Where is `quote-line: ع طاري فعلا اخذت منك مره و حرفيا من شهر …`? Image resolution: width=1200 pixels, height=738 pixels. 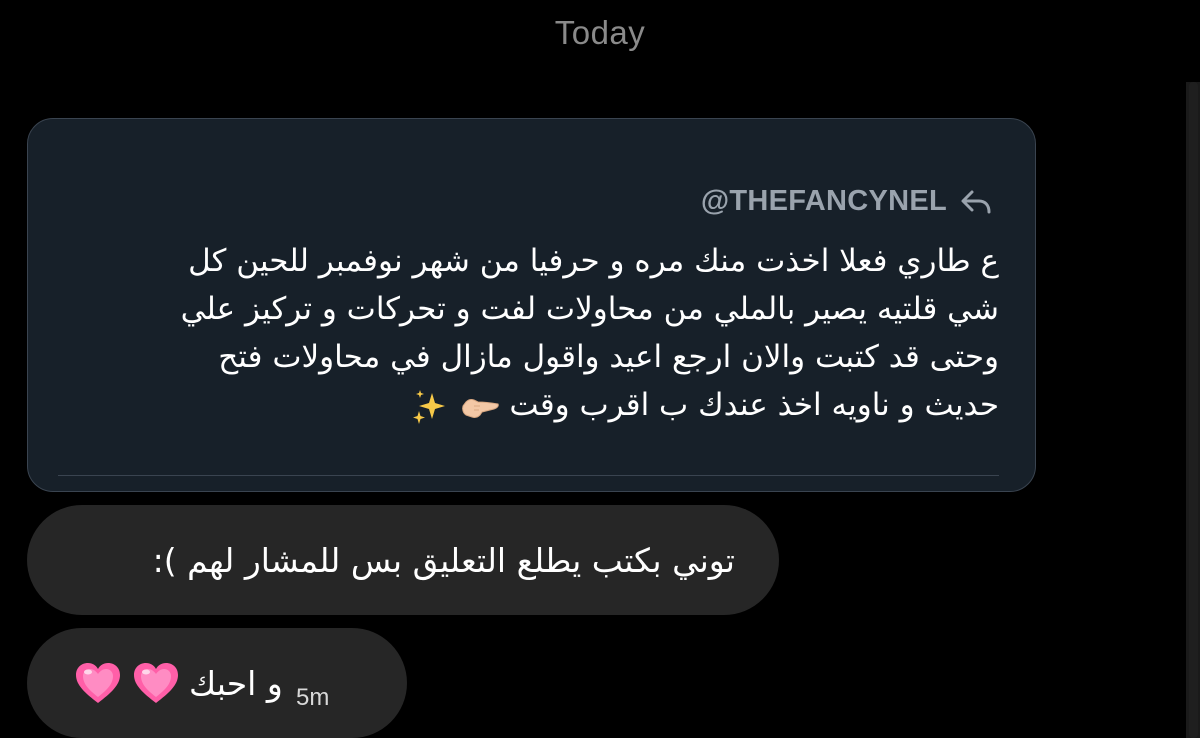
quote-line: ع طاري فعلا اخذت منك مره و حرفيا من شهر … is located at coordinates (593, 261).